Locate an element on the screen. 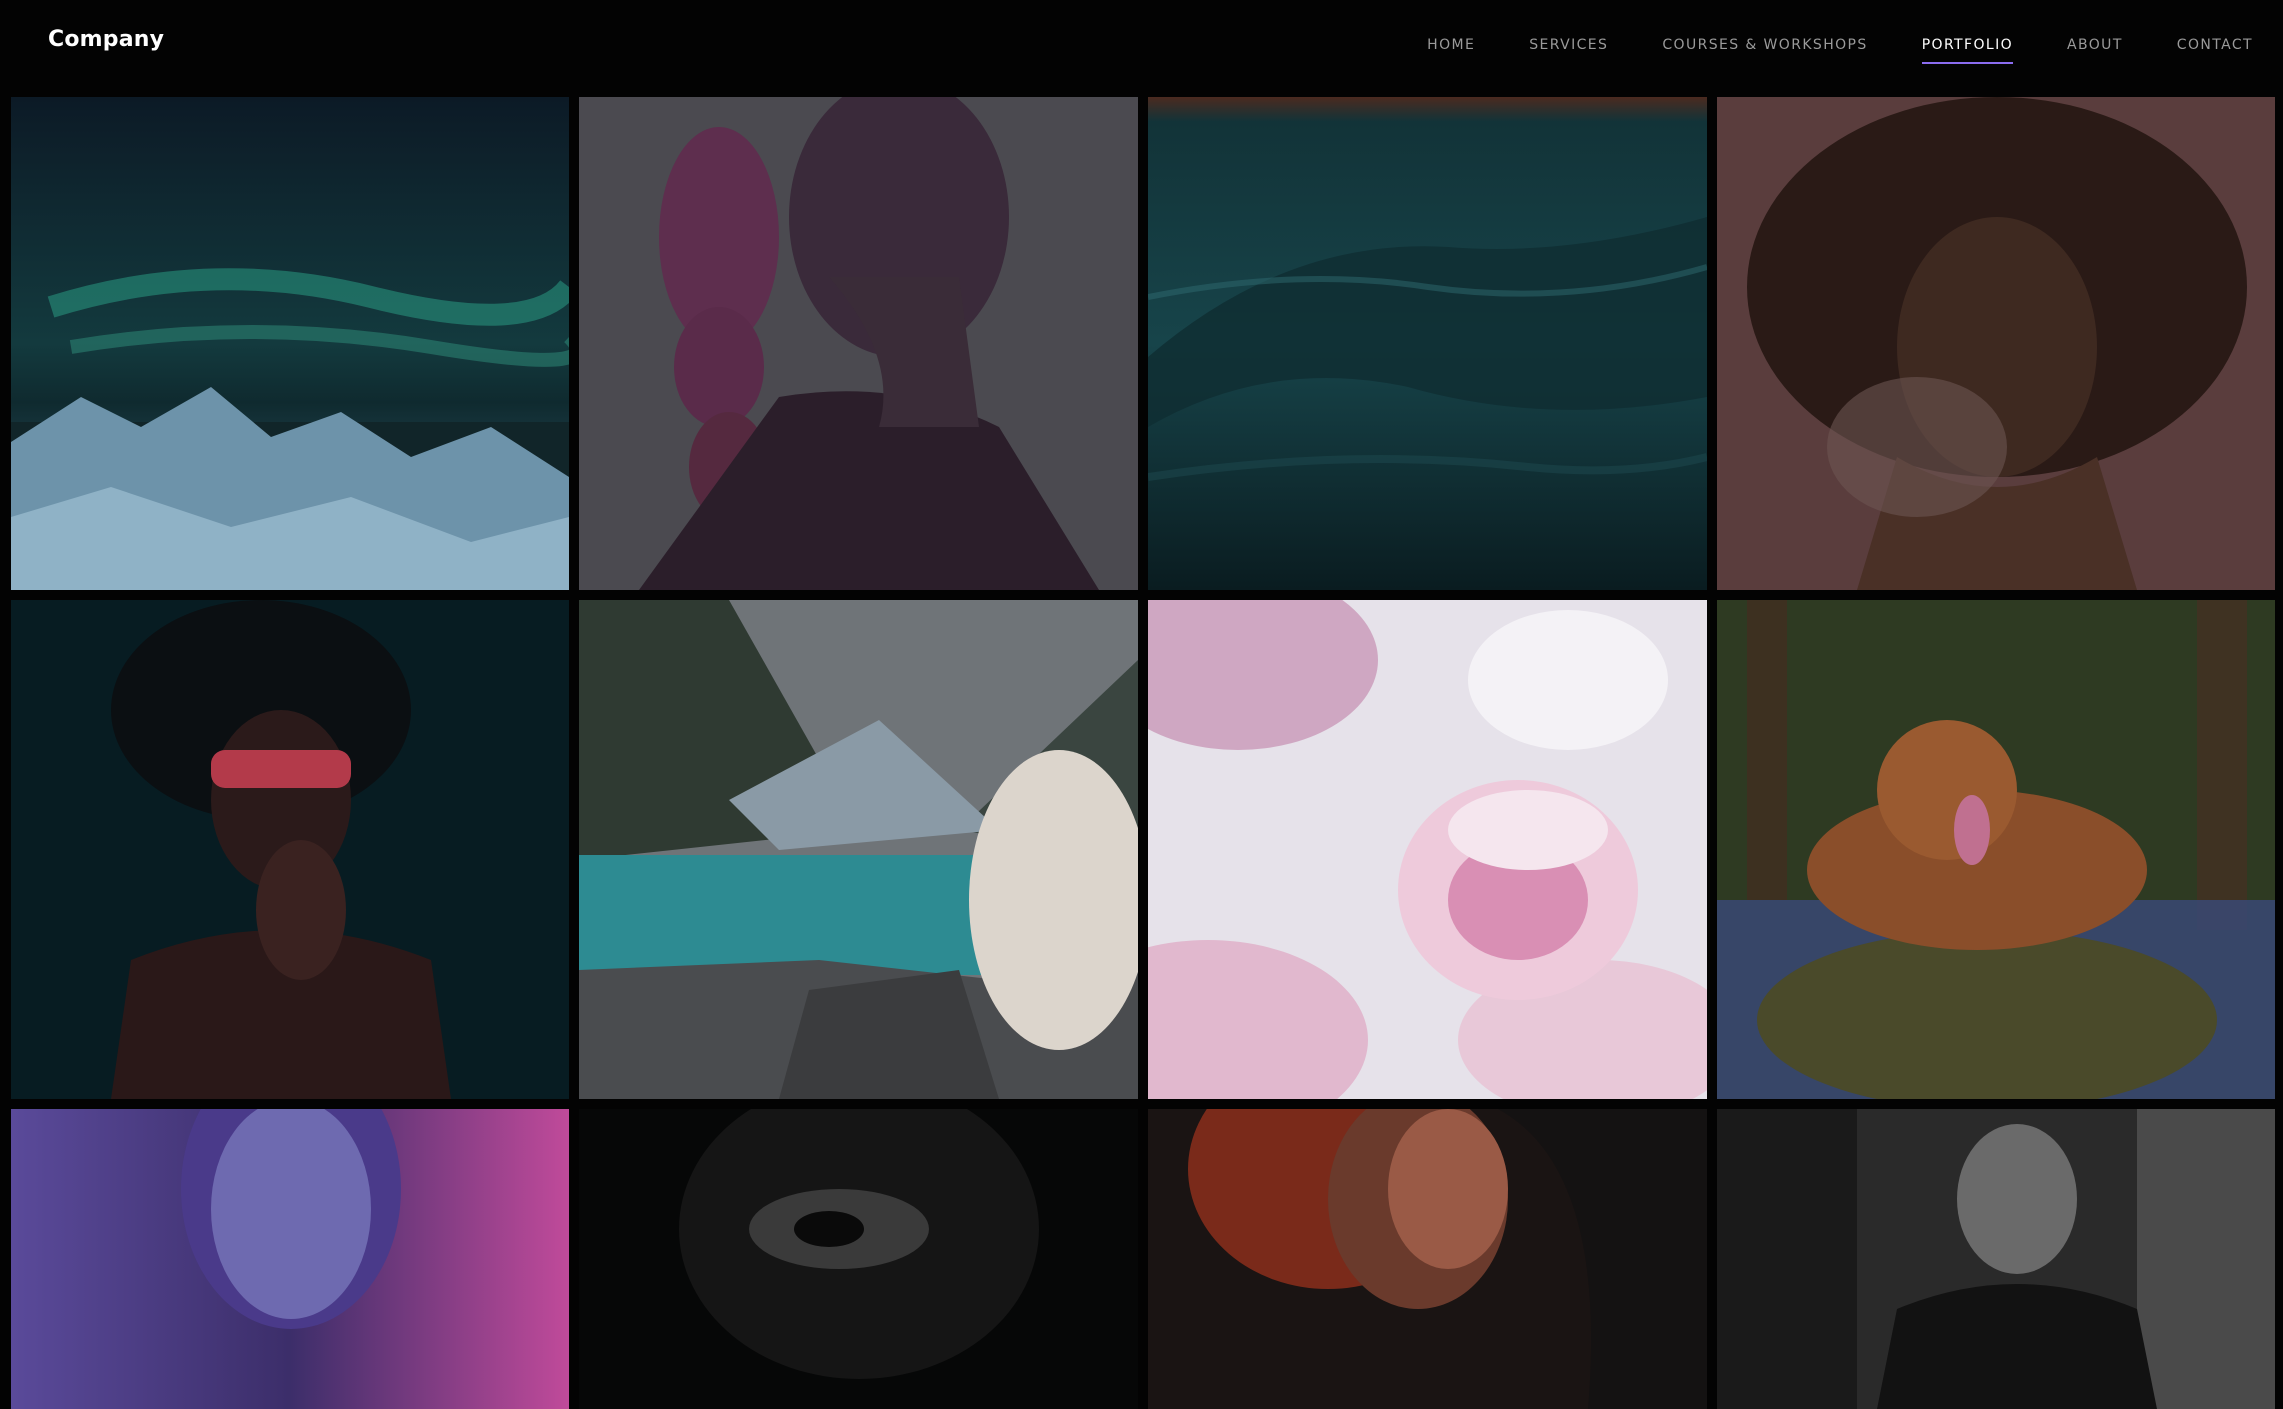  portfolio-photo-woman-sunglasses is located at coordinates (290, 849).